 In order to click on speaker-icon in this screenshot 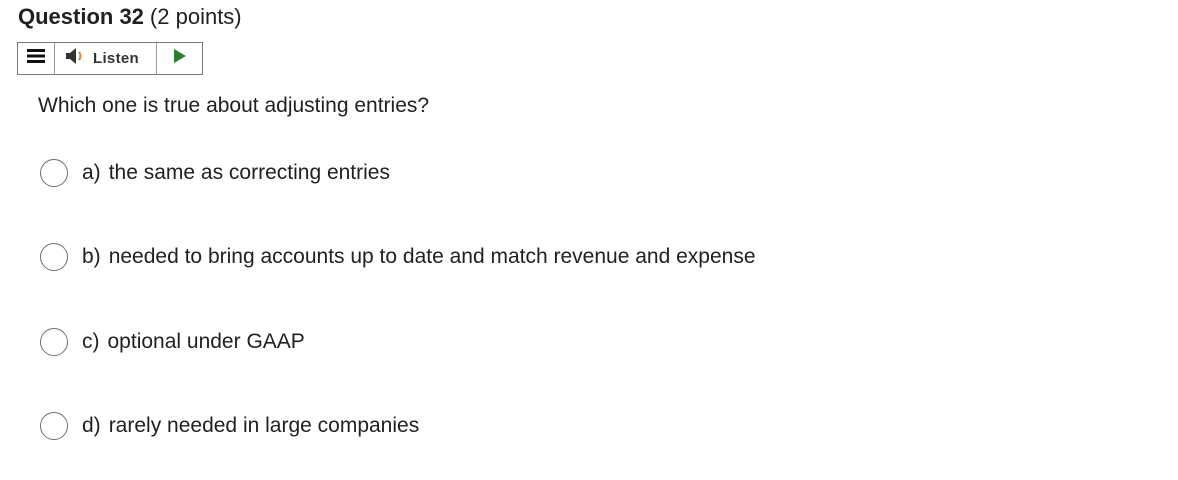, I will do `click(76, 58)`.